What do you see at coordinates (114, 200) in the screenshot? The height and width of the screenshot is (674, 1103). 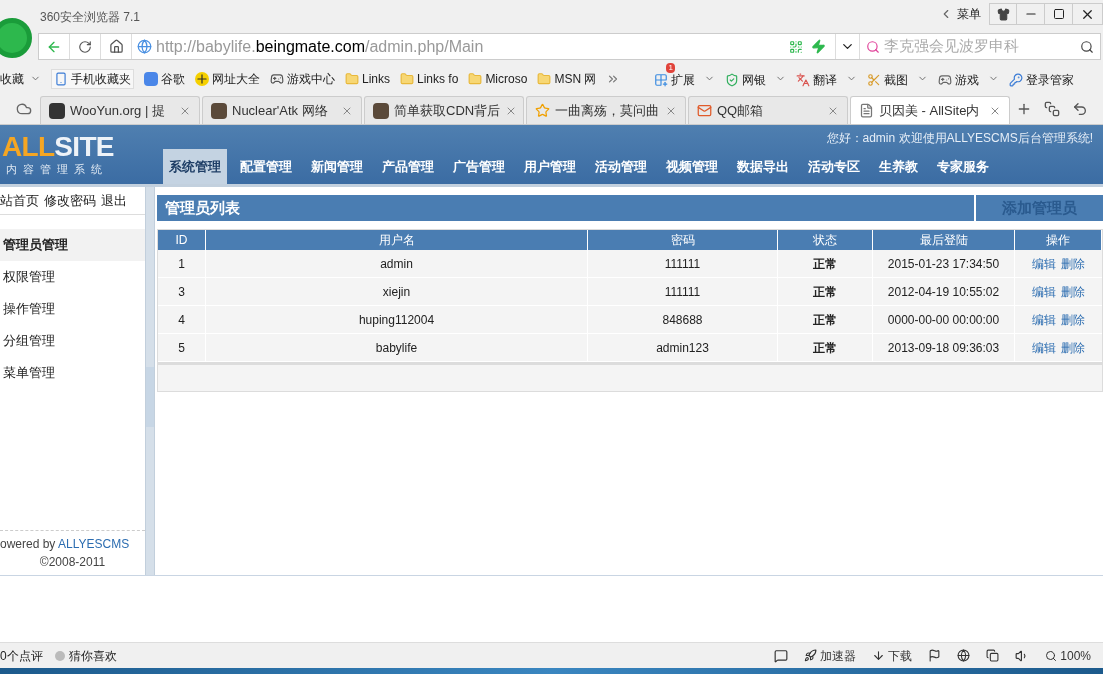 I see `quick-link: 退出` at bounding box center [114, 200].